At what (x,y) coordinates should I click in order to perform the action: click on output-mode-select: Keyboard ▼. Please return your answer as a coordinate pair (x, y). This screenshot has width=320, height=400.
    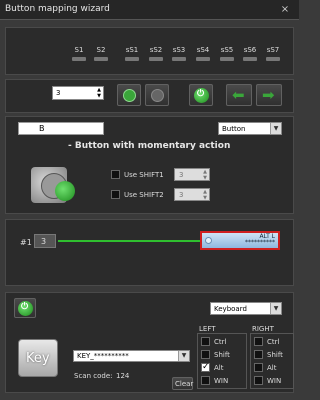
    Looking at the image, I should click on (246, 308).